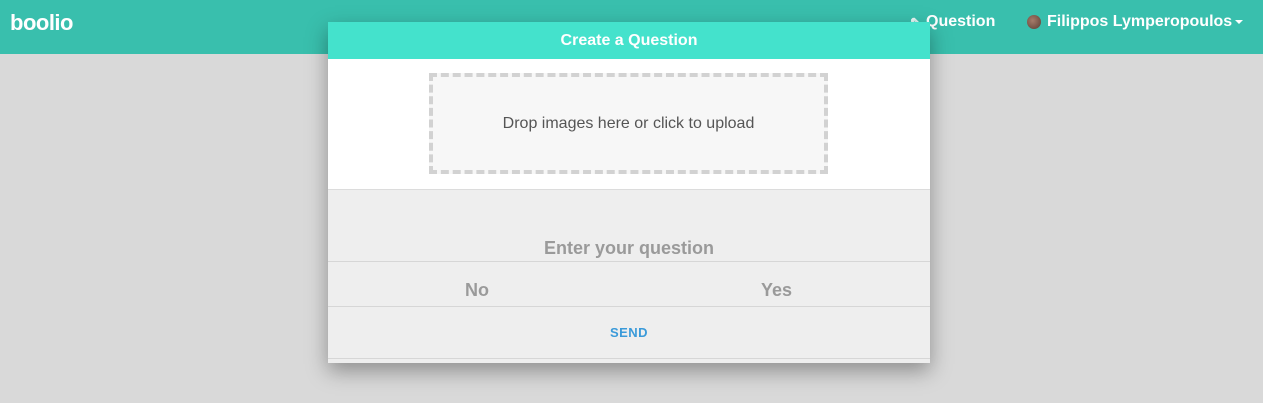  Describe the element at coordinates (776, 290) in the screenshot. I see `answer-yes: Yes` at that location.